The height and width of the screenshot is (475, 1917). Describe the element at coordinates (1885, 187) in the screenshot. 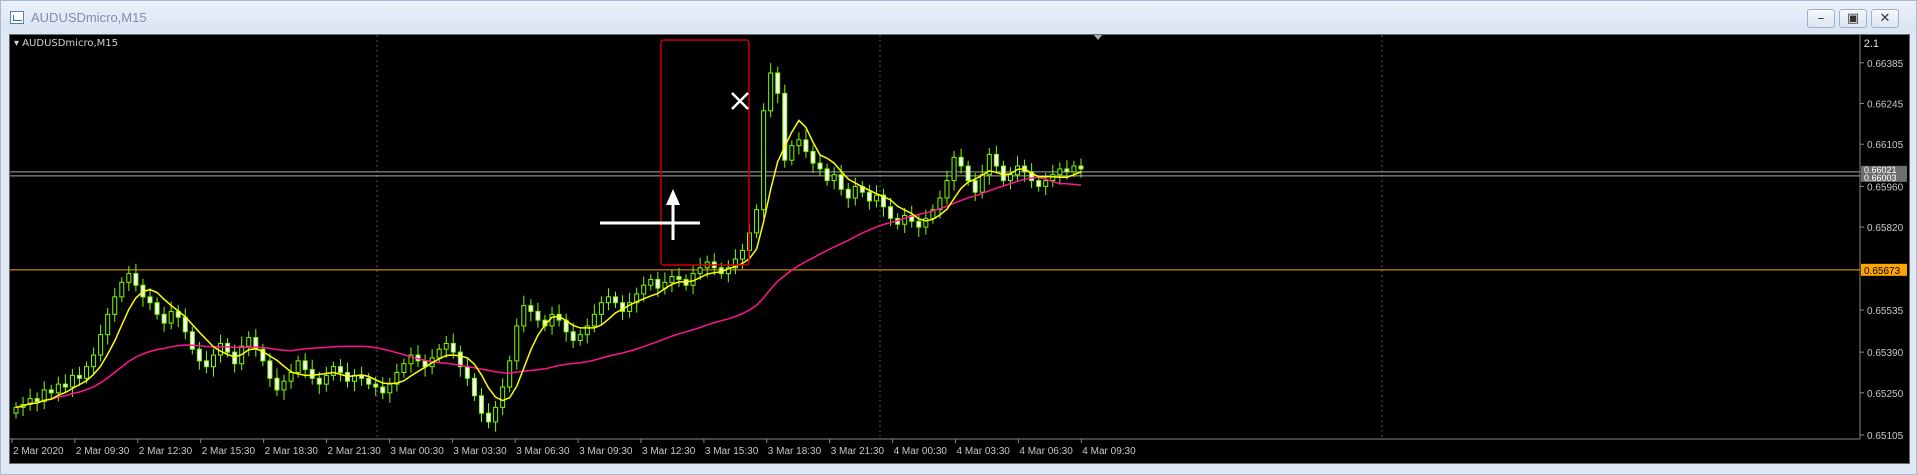

I see `price-tick-label: 0.65960` at that location.